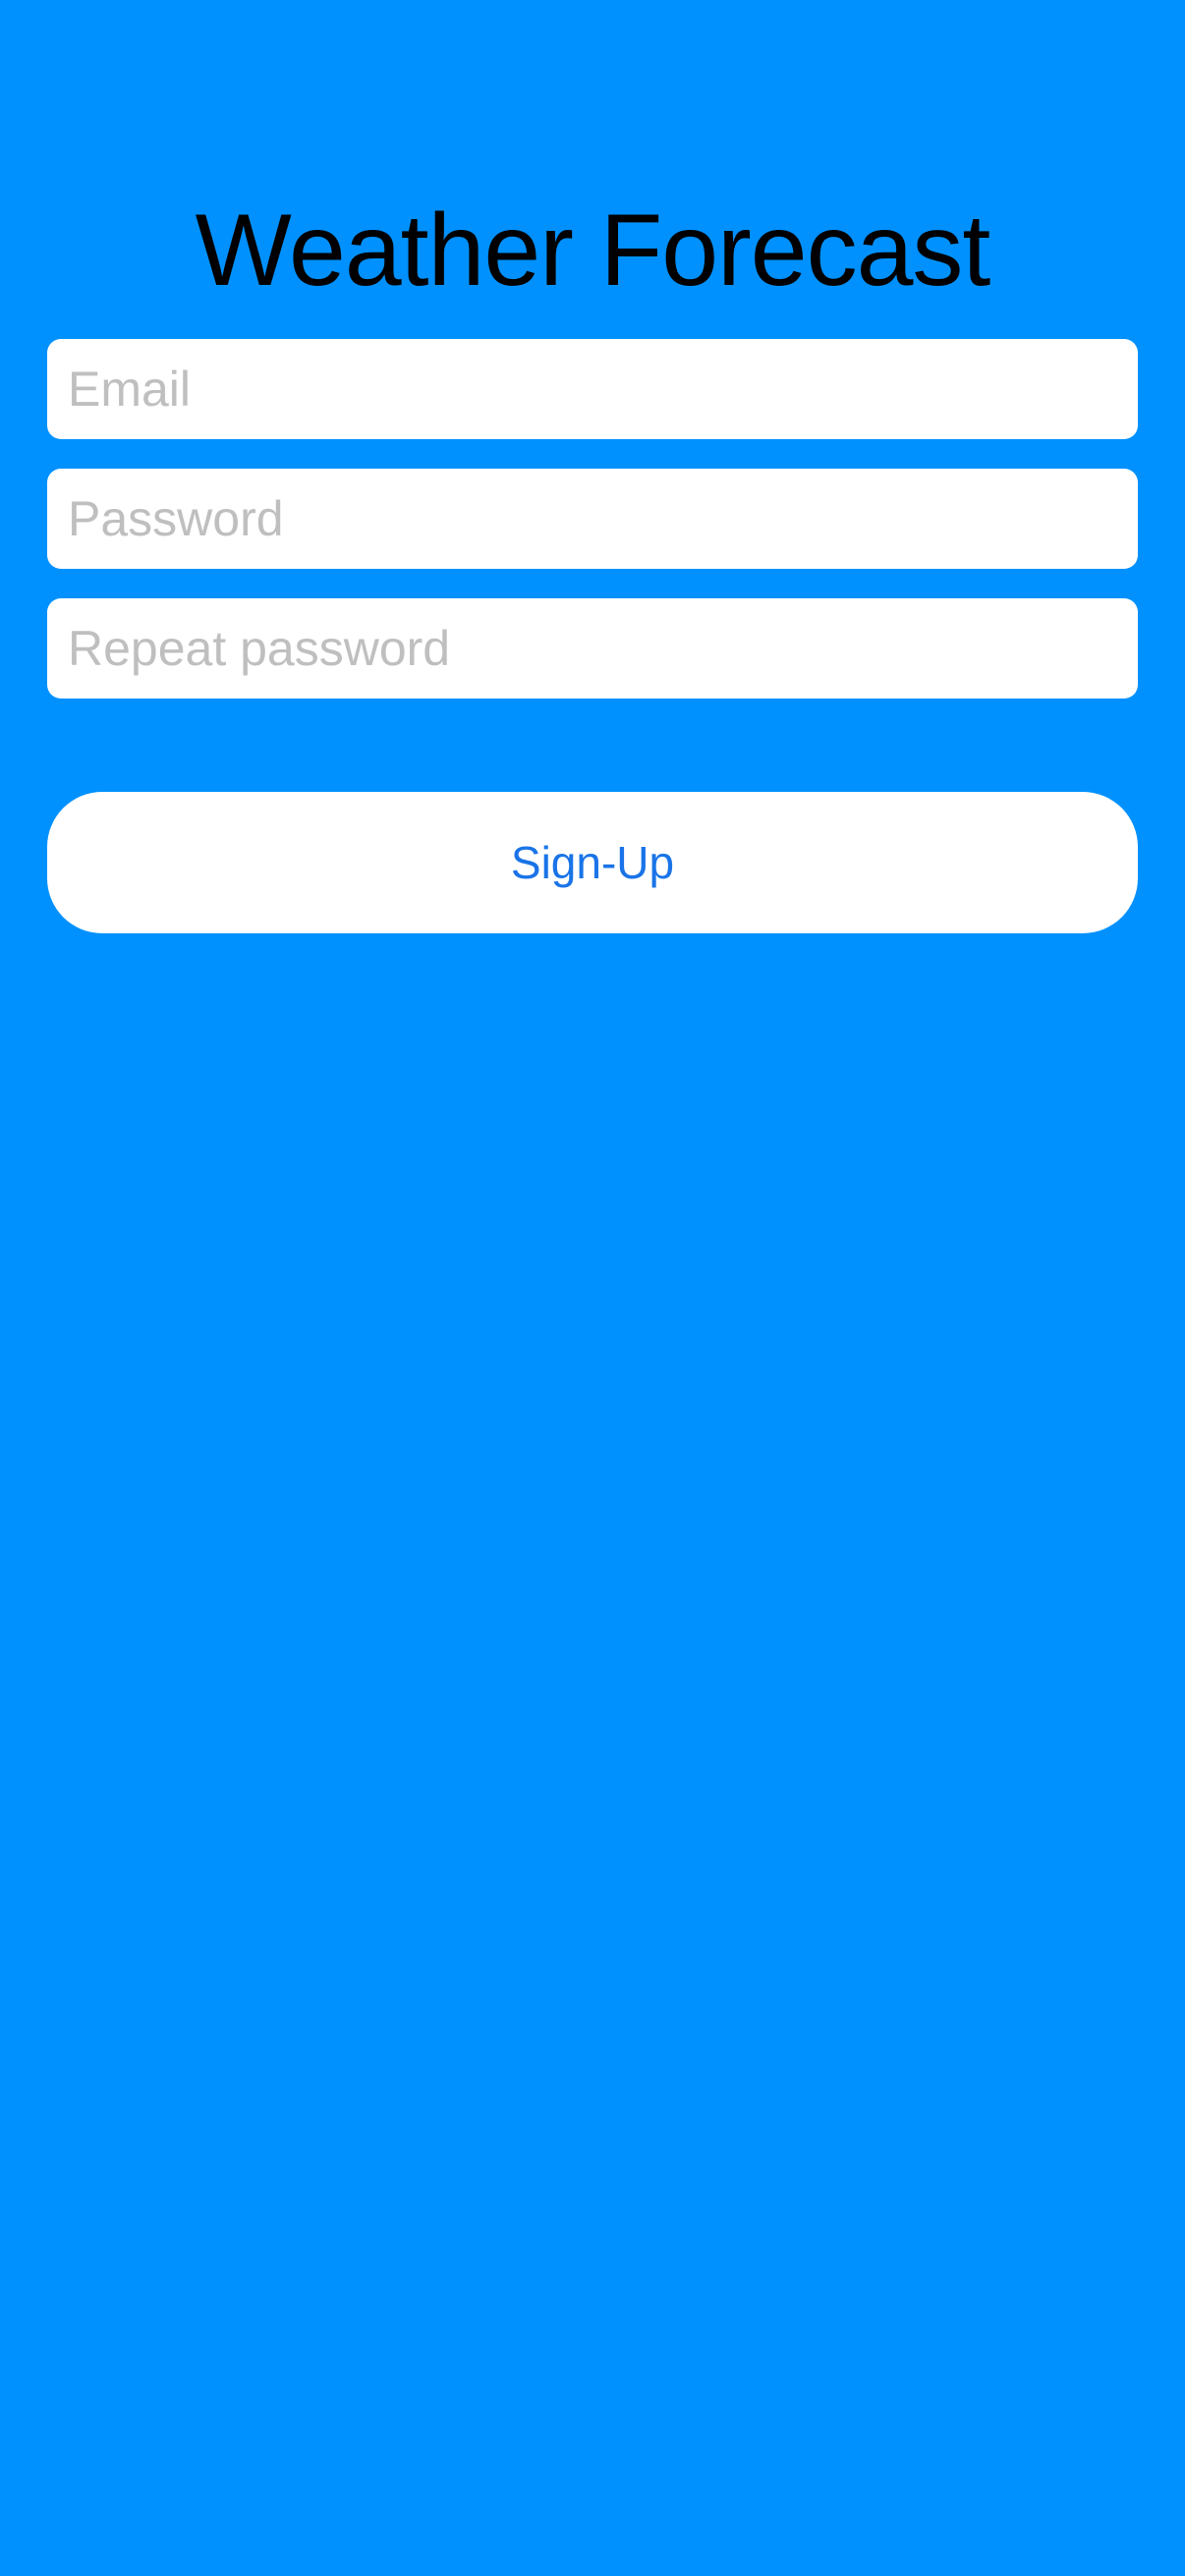  What do you see at coordinates (593, 251) in the screenshot?
I see `page-title: Weather Forecast` at bounding box center [593, 251].